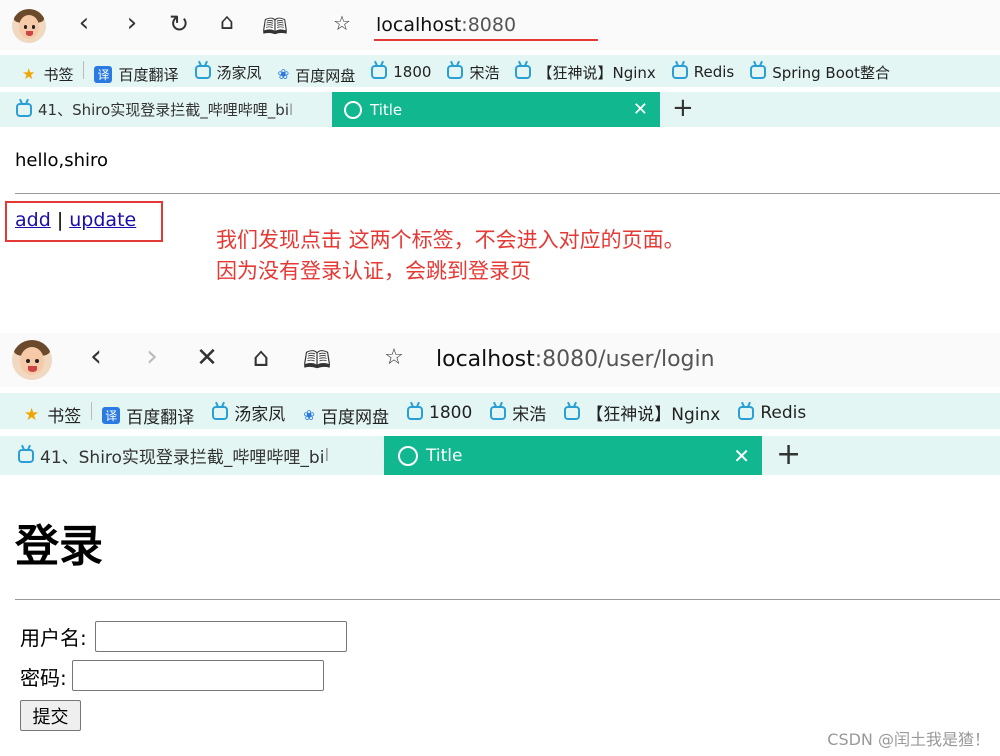 The width and height of the screenshot is (1000, 756). I want to click on username-input, so click(221, 636).